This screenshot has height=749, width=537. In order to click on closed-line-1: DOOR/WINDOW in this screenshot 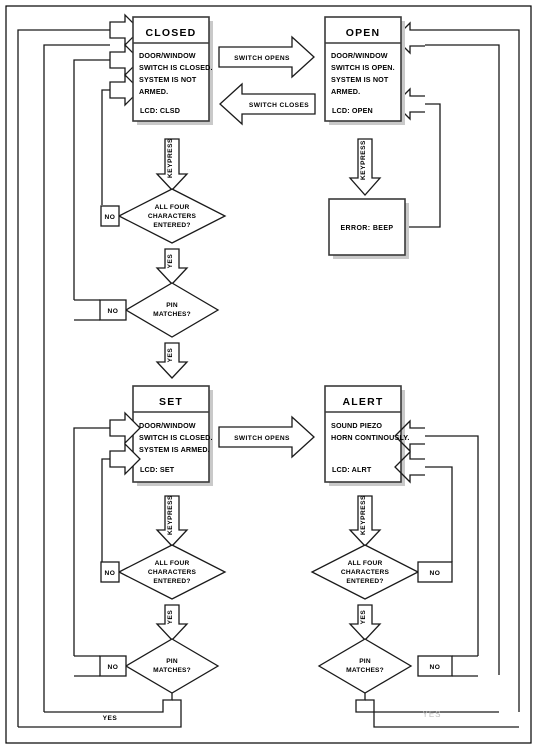, I will do `click(167, 55)`.